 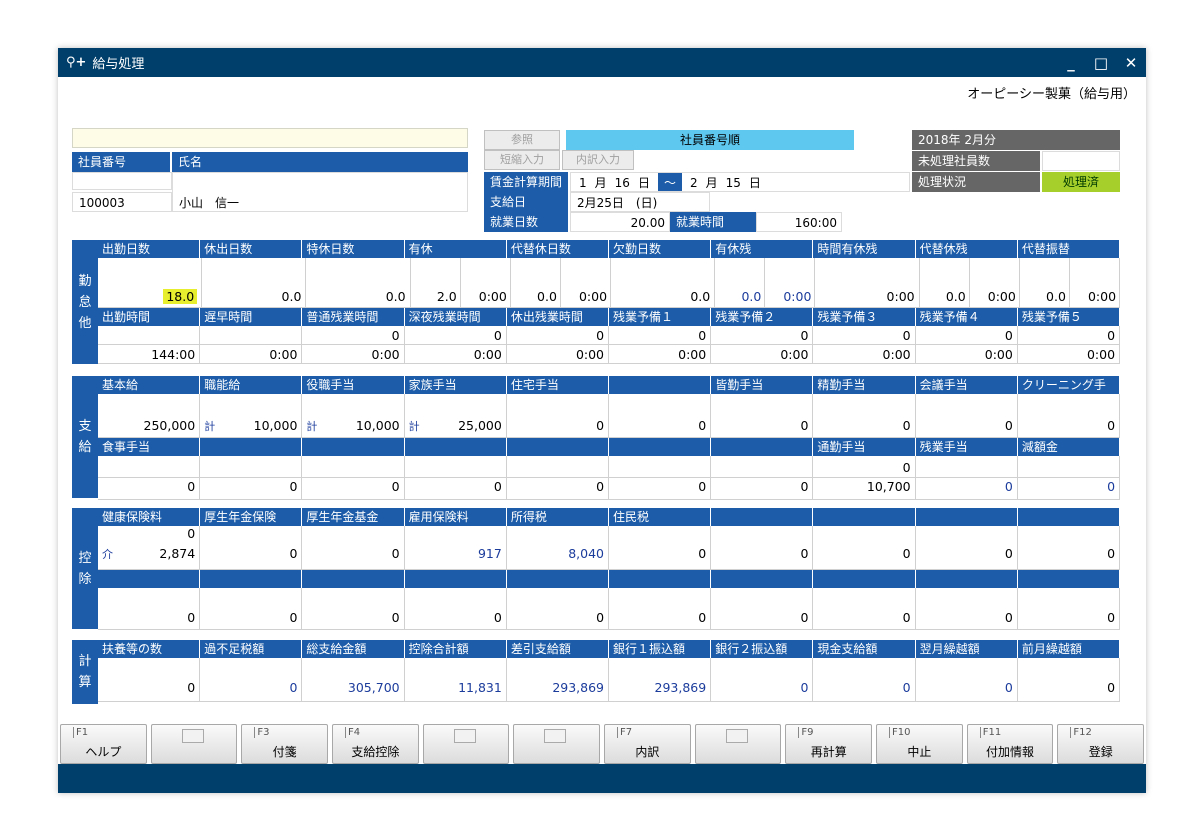 I want to click on detail-input-button: 内訳入力, so click(x=598, y=160).